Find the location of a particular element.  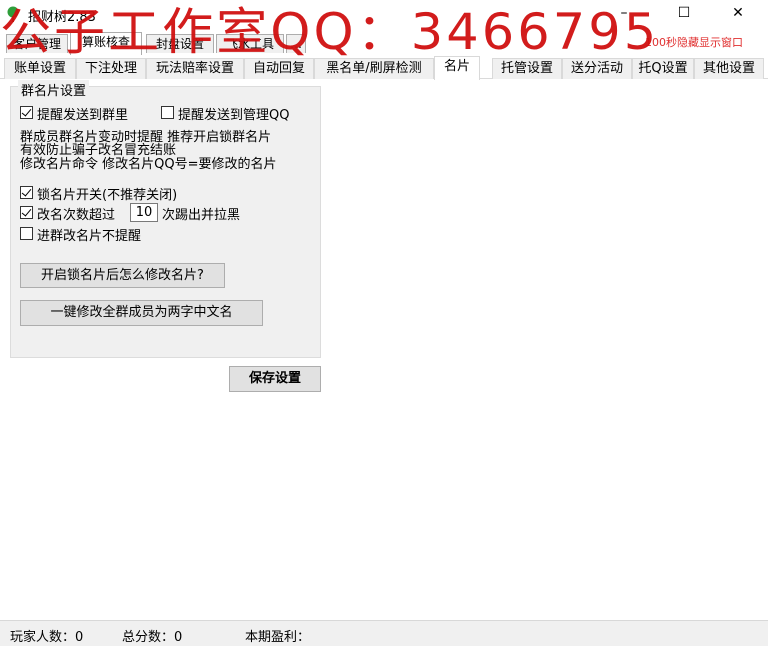

notify-group-checkbox is located at coordinates (26, 112).